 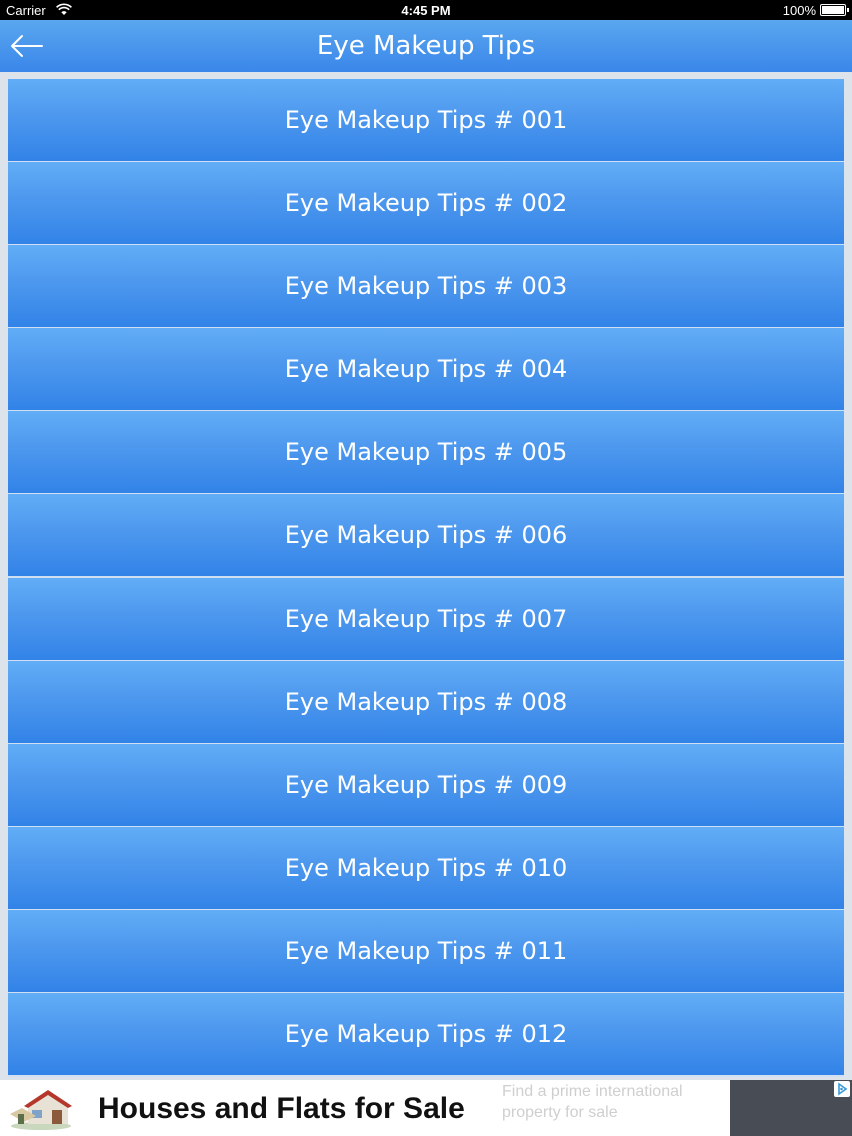 I want to click on ad-description-line: property for sale, so click(x=560, y=1112).